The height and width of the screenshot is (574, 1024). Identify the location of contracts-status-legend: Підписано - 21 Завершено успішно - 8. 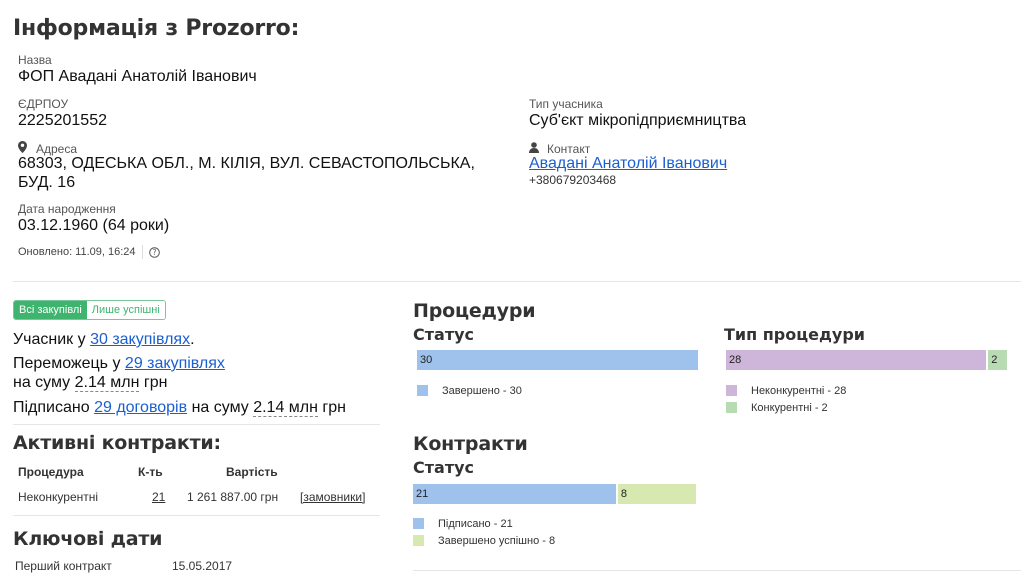
(484, 532).